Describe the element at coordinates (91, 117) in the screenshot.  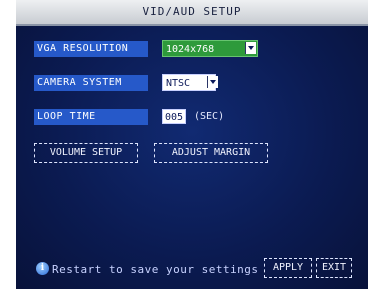
I see `loop-time-label: LOOP TIME` at that location.